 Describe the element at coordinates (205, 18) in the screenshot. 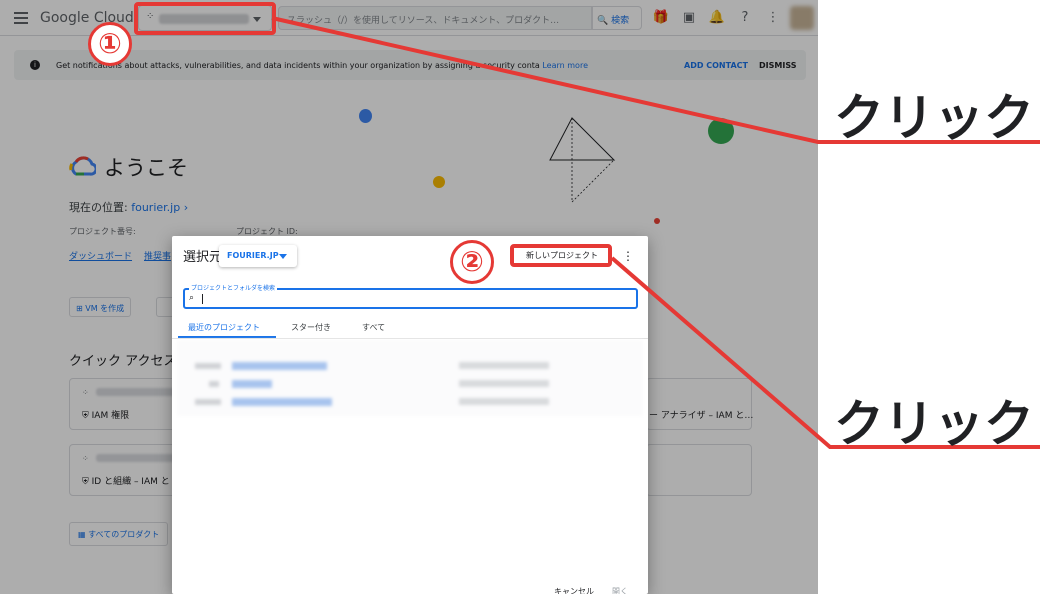

I see `annotation-highlight-project-picker` at that location.